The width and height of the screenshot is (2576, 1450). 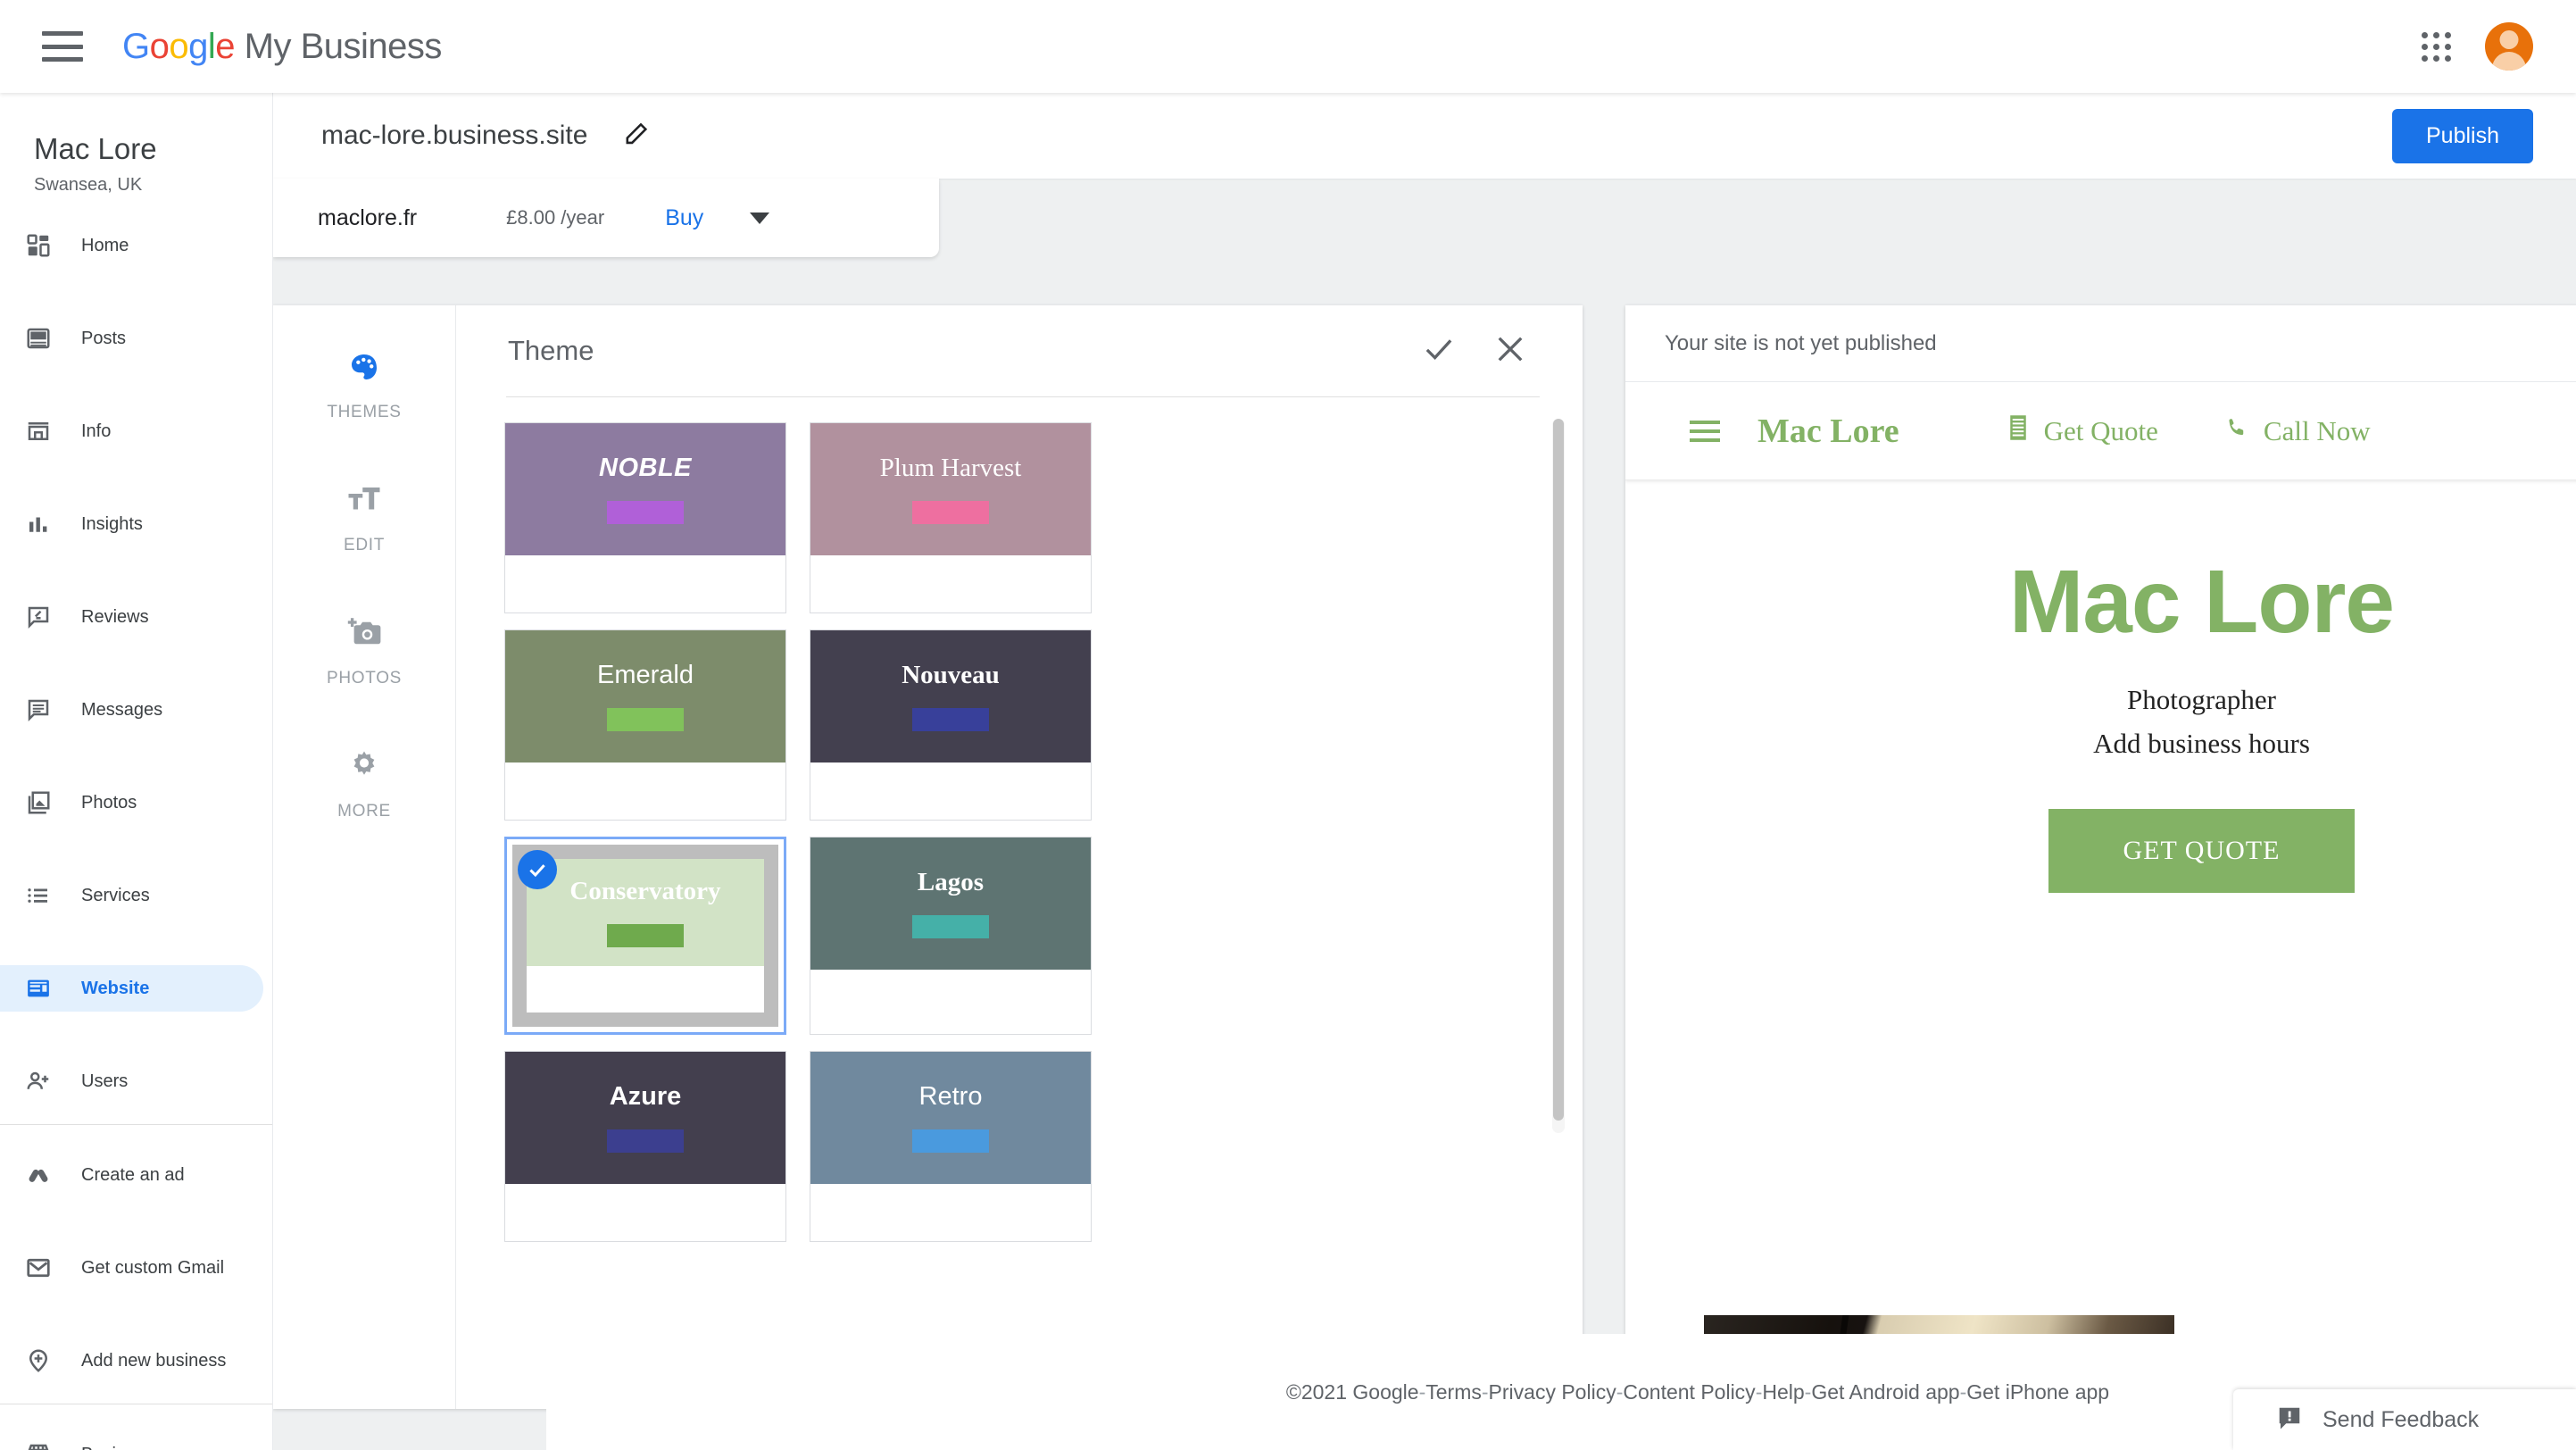 I want to click on review-pencil-icon, so click(x=38, y=617).